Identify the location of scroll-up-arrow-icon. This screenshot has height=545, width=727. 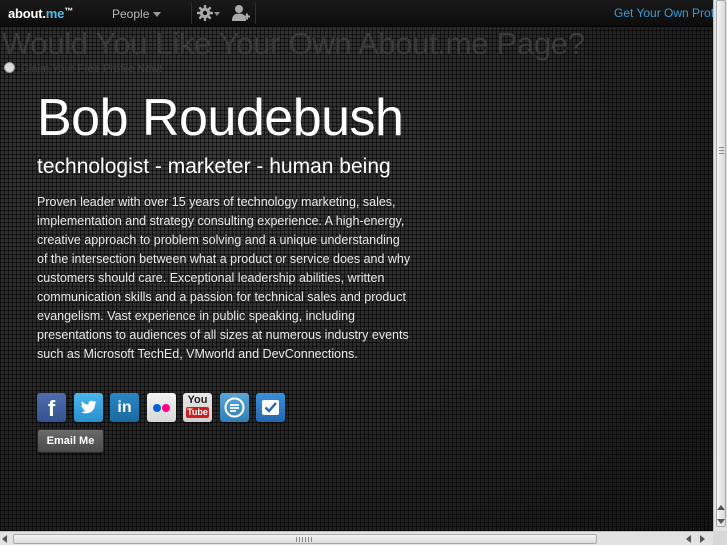
(721, 507).